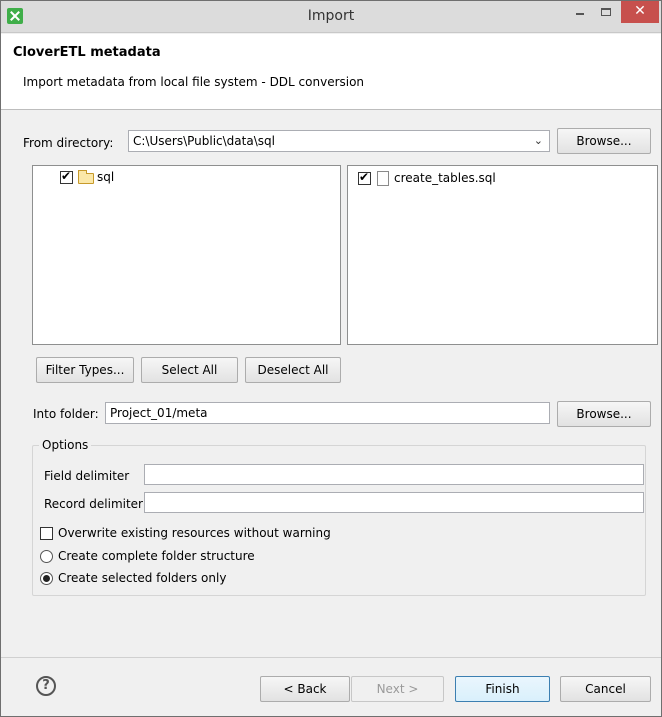 The image size is (662, 717). What do you see at coordinates (397, 689) in the screenshot?
I see `next-button: Next >` at bounding box center [397, 689].